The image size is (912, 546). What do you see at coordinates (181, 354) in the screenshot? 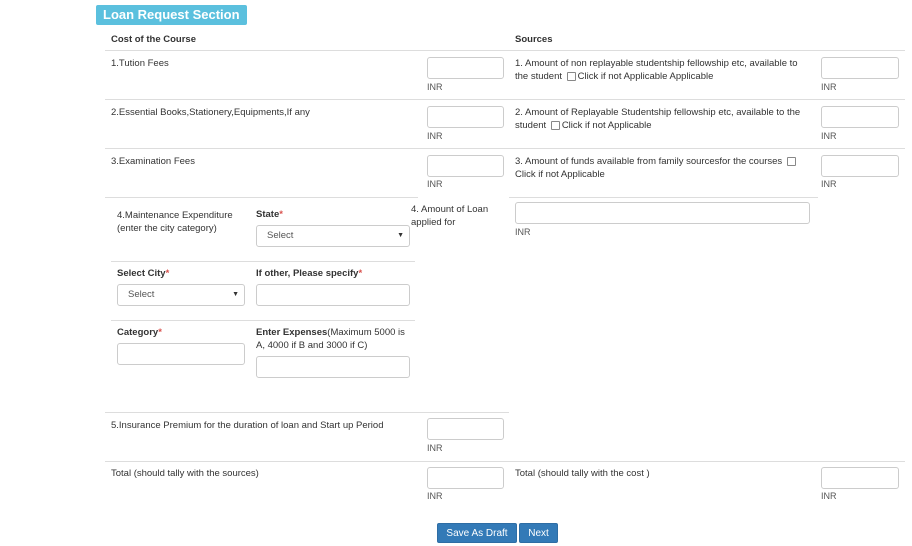
I see `category-input` at bounding box center [181, 354].